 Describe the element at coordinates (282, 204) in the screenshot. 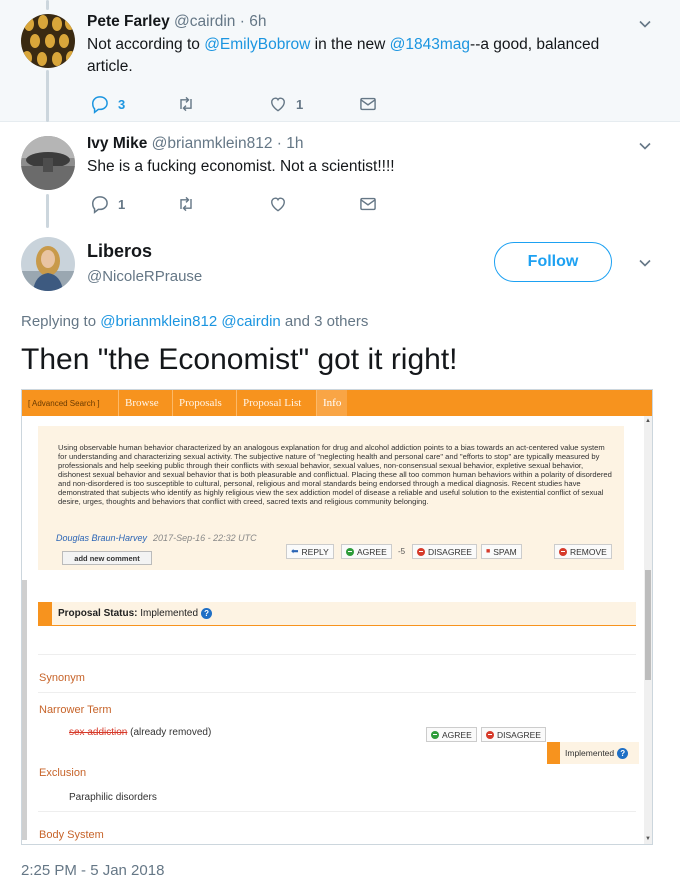

I see `like-button` at that location.